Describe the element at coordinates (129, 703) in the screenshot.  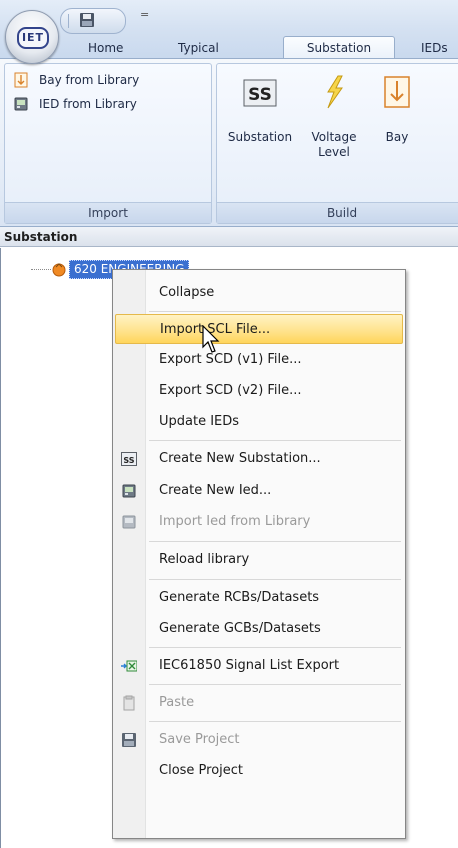
I see `clipboard-icon` at that location.